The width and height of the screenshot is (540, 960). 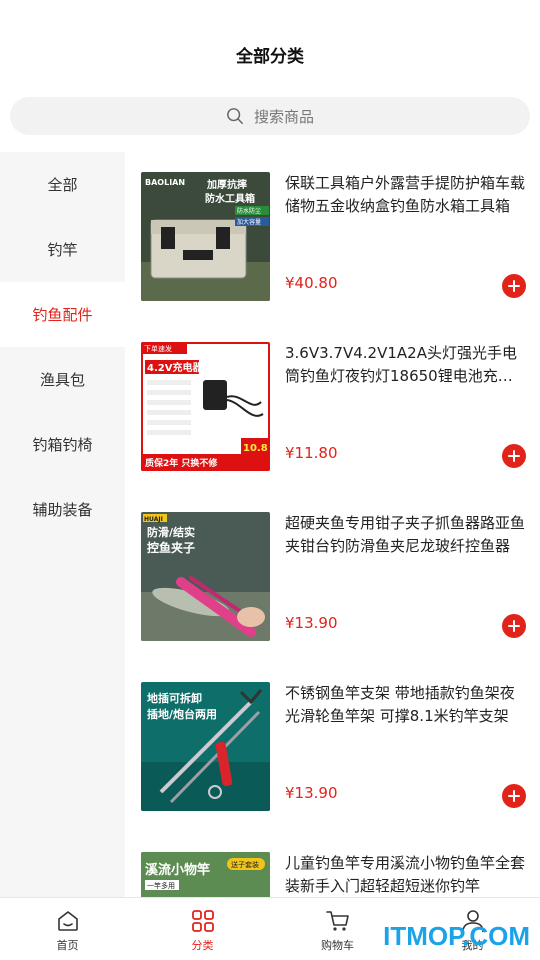 What do you see at coordinates (337, 945) in the screenshot?
I see `tab-label: 购物车` at bounding box center [337, 945].